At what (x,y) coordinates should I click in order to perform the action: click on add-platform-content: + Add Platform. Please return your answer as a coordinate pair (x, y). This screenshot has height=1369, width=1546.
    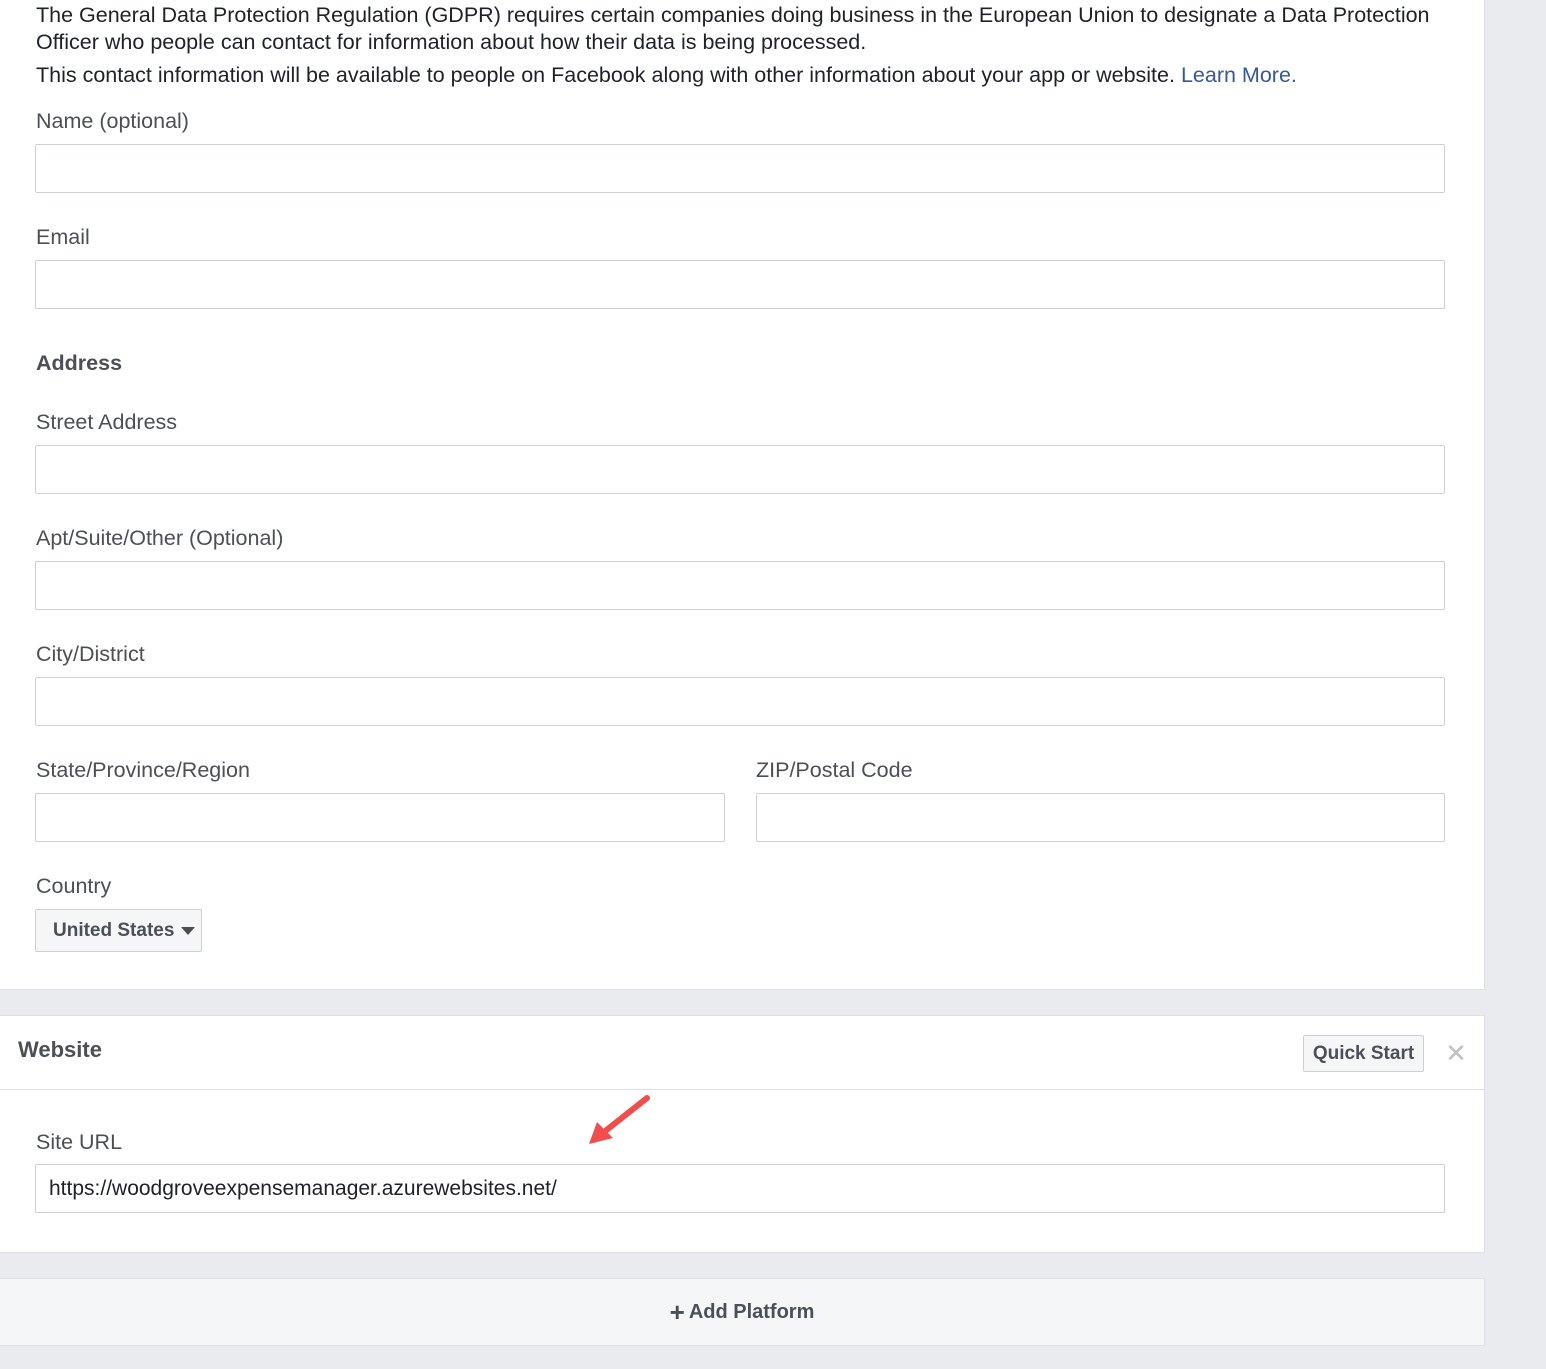
    Looking at the image, I should click on (742, 1312).